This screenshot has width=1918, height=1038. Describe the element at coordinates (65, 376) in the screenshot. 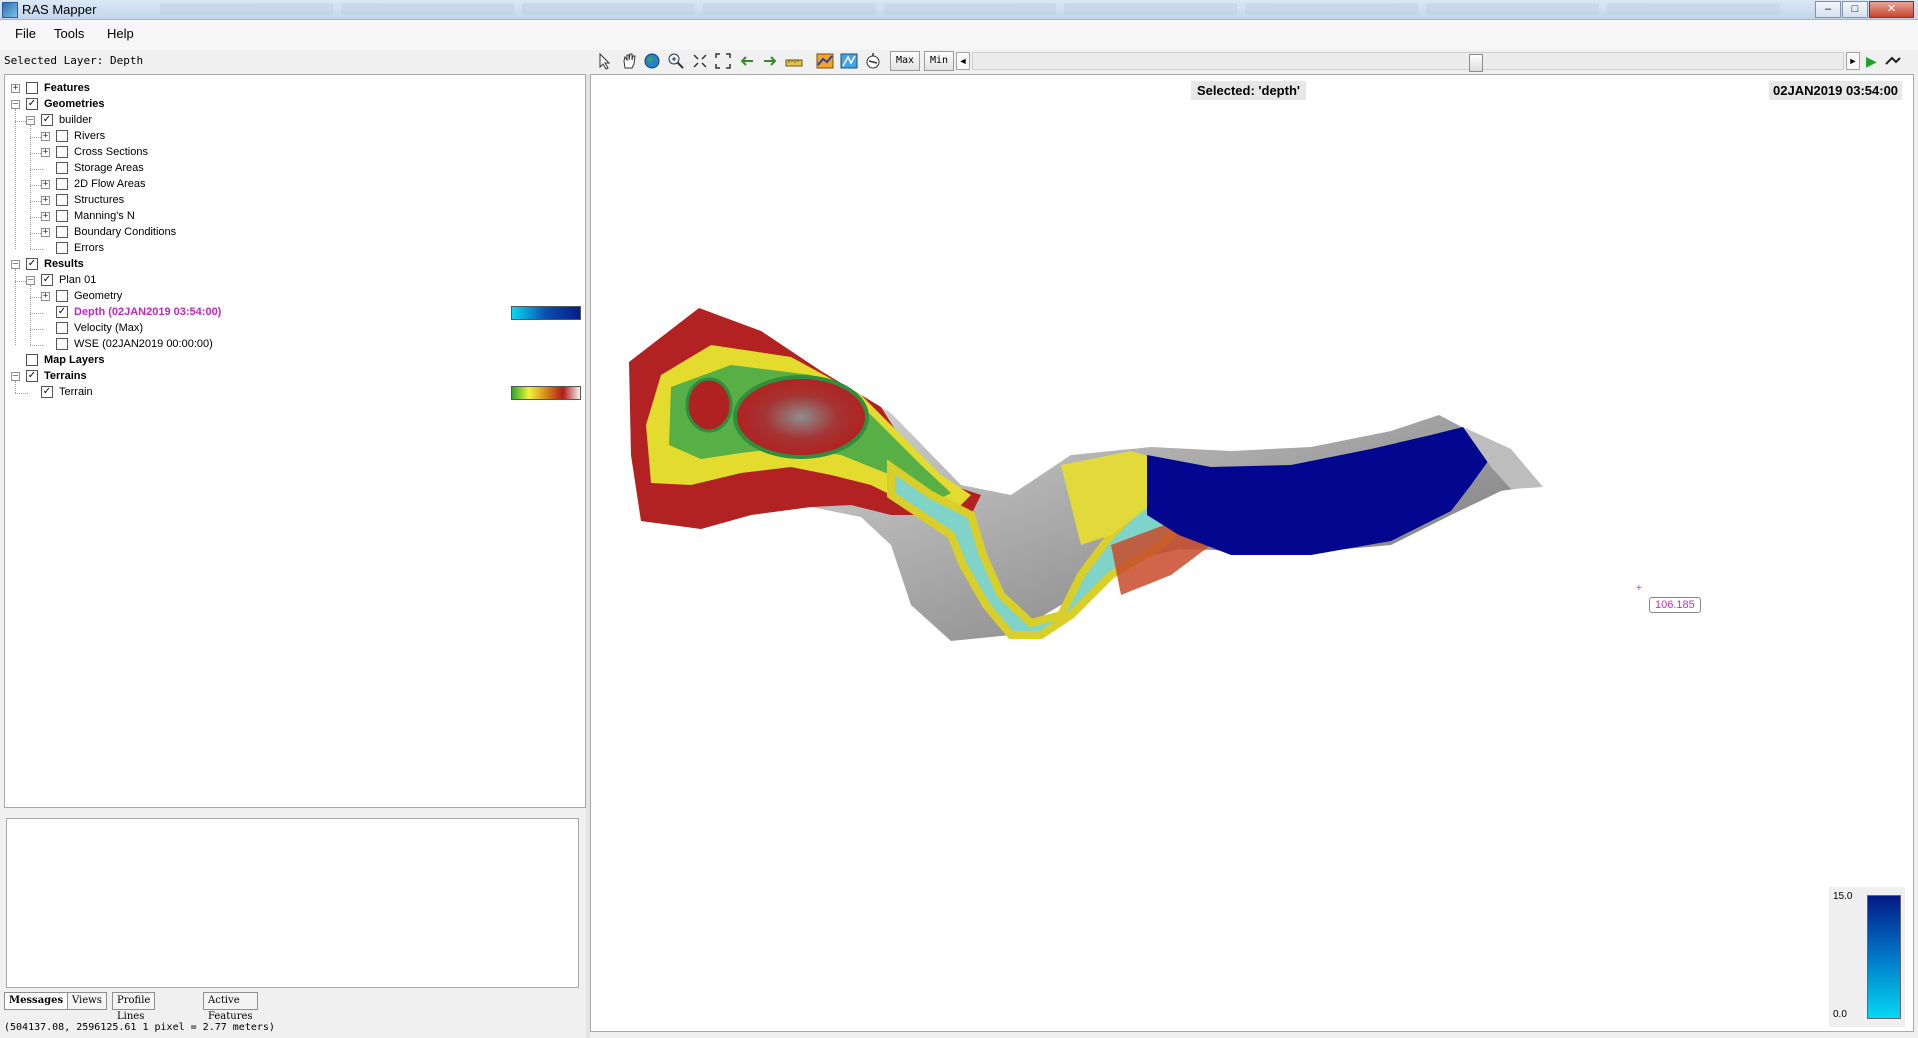

I see `tree-node-label: Terrains` at that location.